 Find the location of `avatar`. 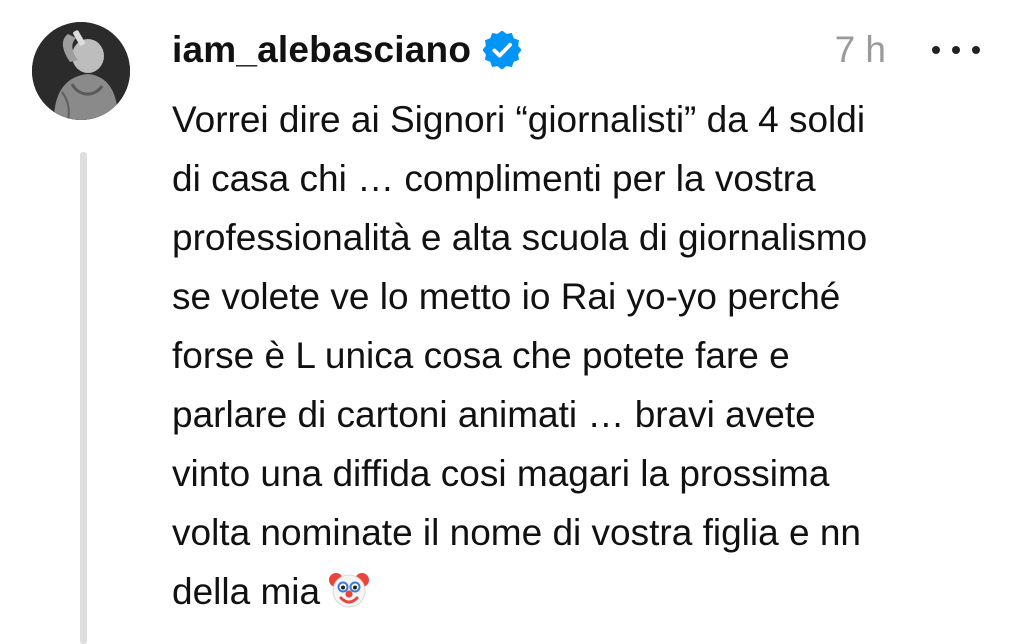

avatar is located at coordinates (81, 71).